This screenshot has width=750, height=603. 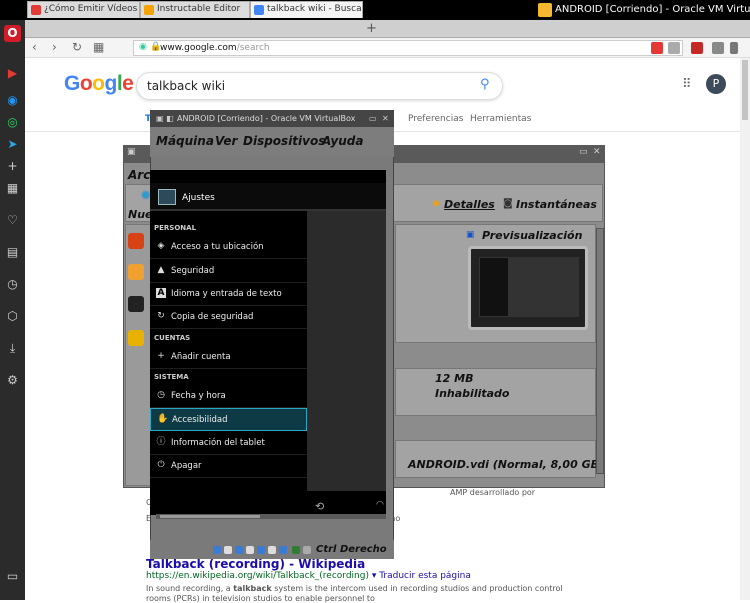 What do you see at coordinates (500, 119) in the screenshot?
I see `tab-tools: Herramientas` at bounding box center [500, 119].